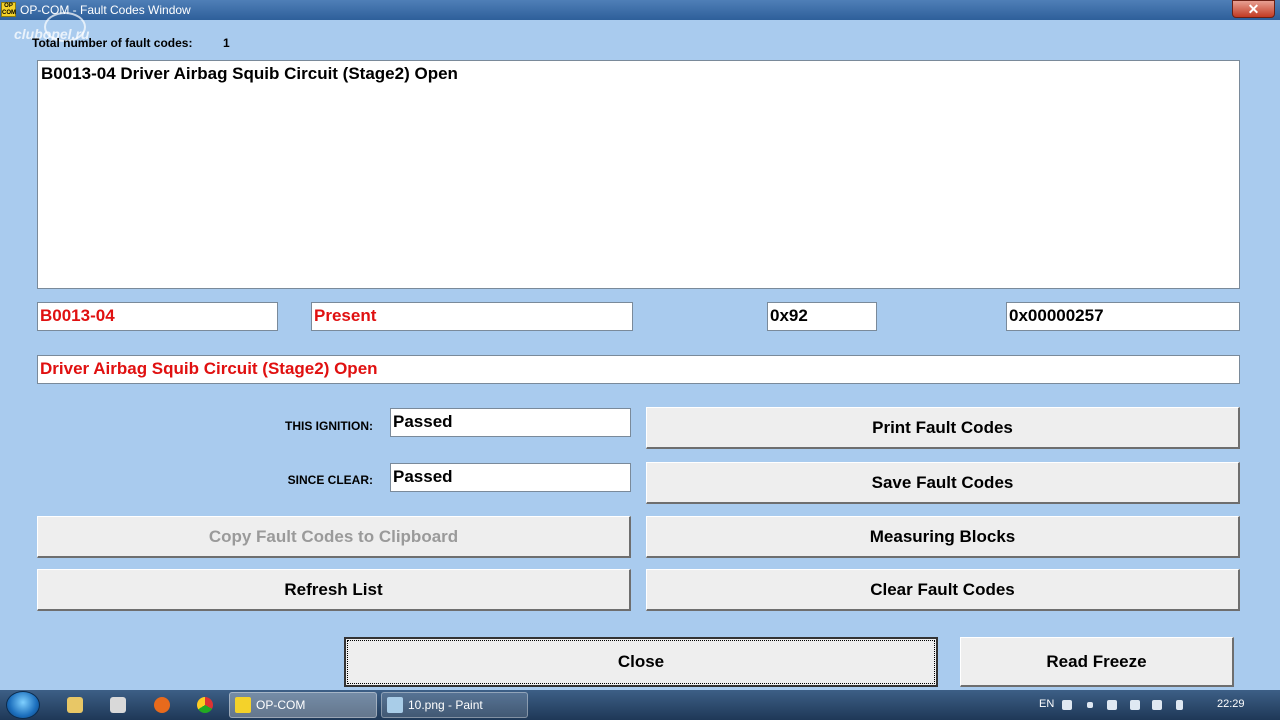  I want to click on measuring-blocks-button: Measuring Blocks, so click(943, 537).